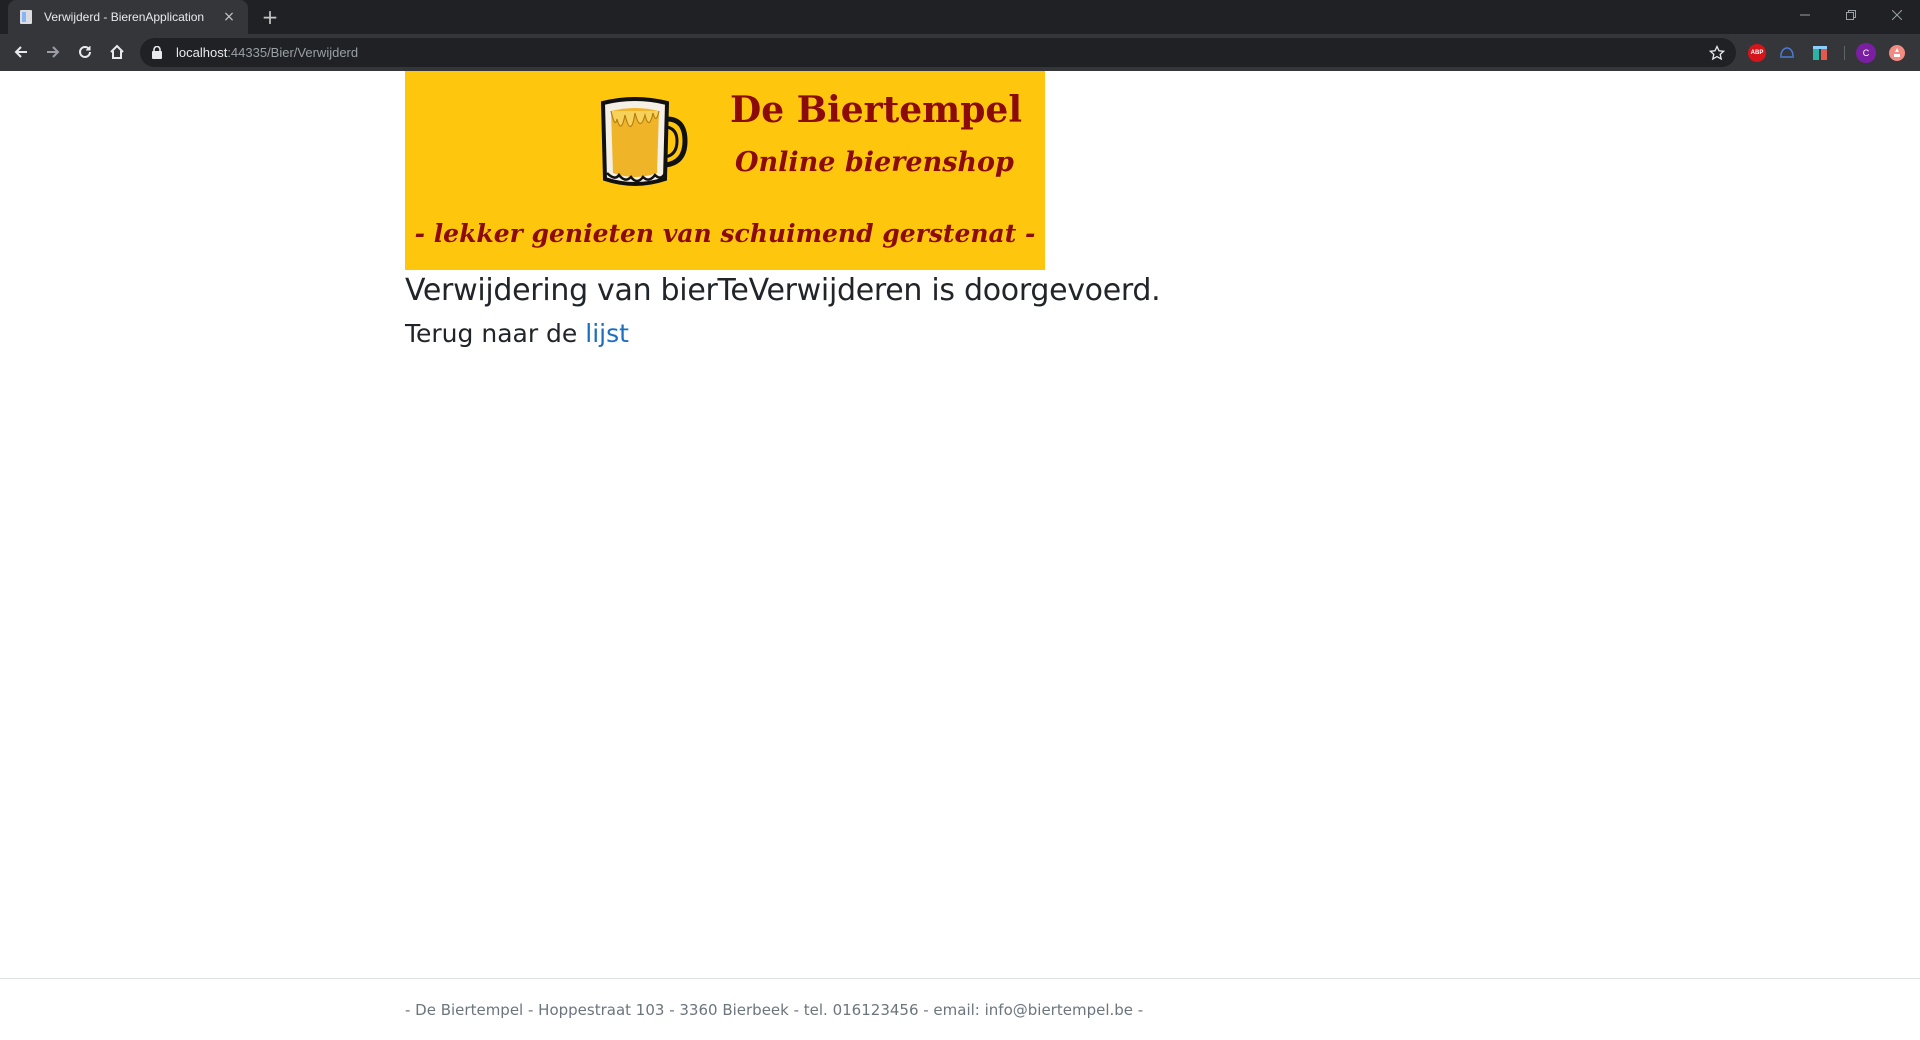  I want to click on close-window-icon, so click(1897, 15).